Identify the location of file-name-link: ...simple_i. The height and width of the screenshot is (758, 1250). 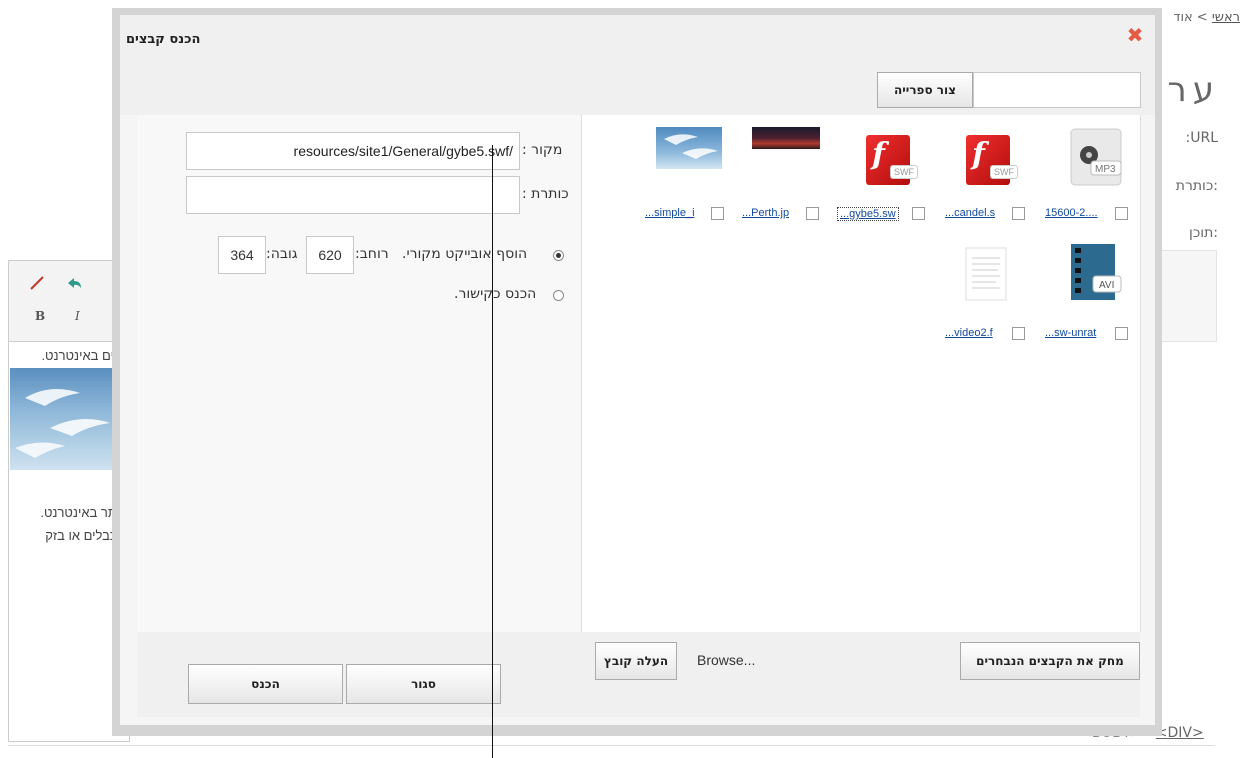
(670, 213).